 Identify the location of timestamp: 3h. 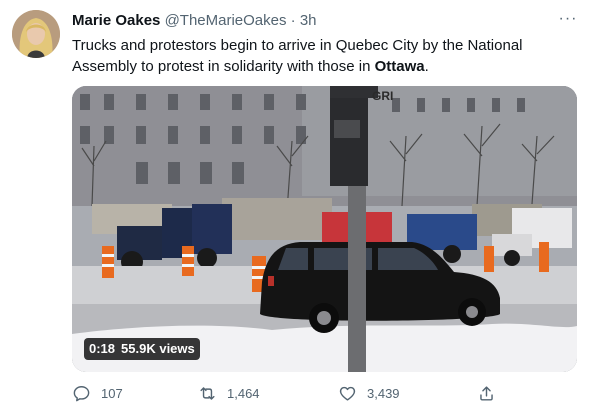
(308, 20).